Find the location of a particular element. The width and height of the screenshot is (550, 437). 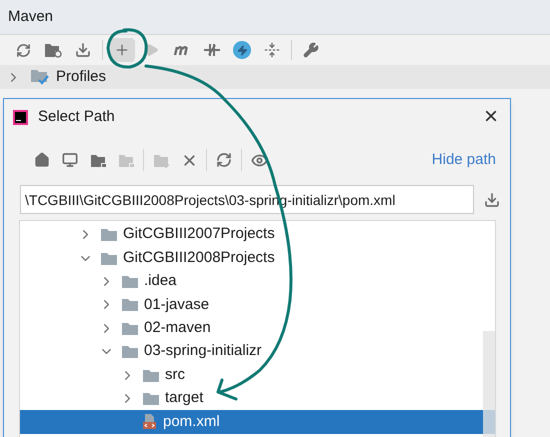

tree-row: 03-spring-initializr is located at coordinates (257, 352).